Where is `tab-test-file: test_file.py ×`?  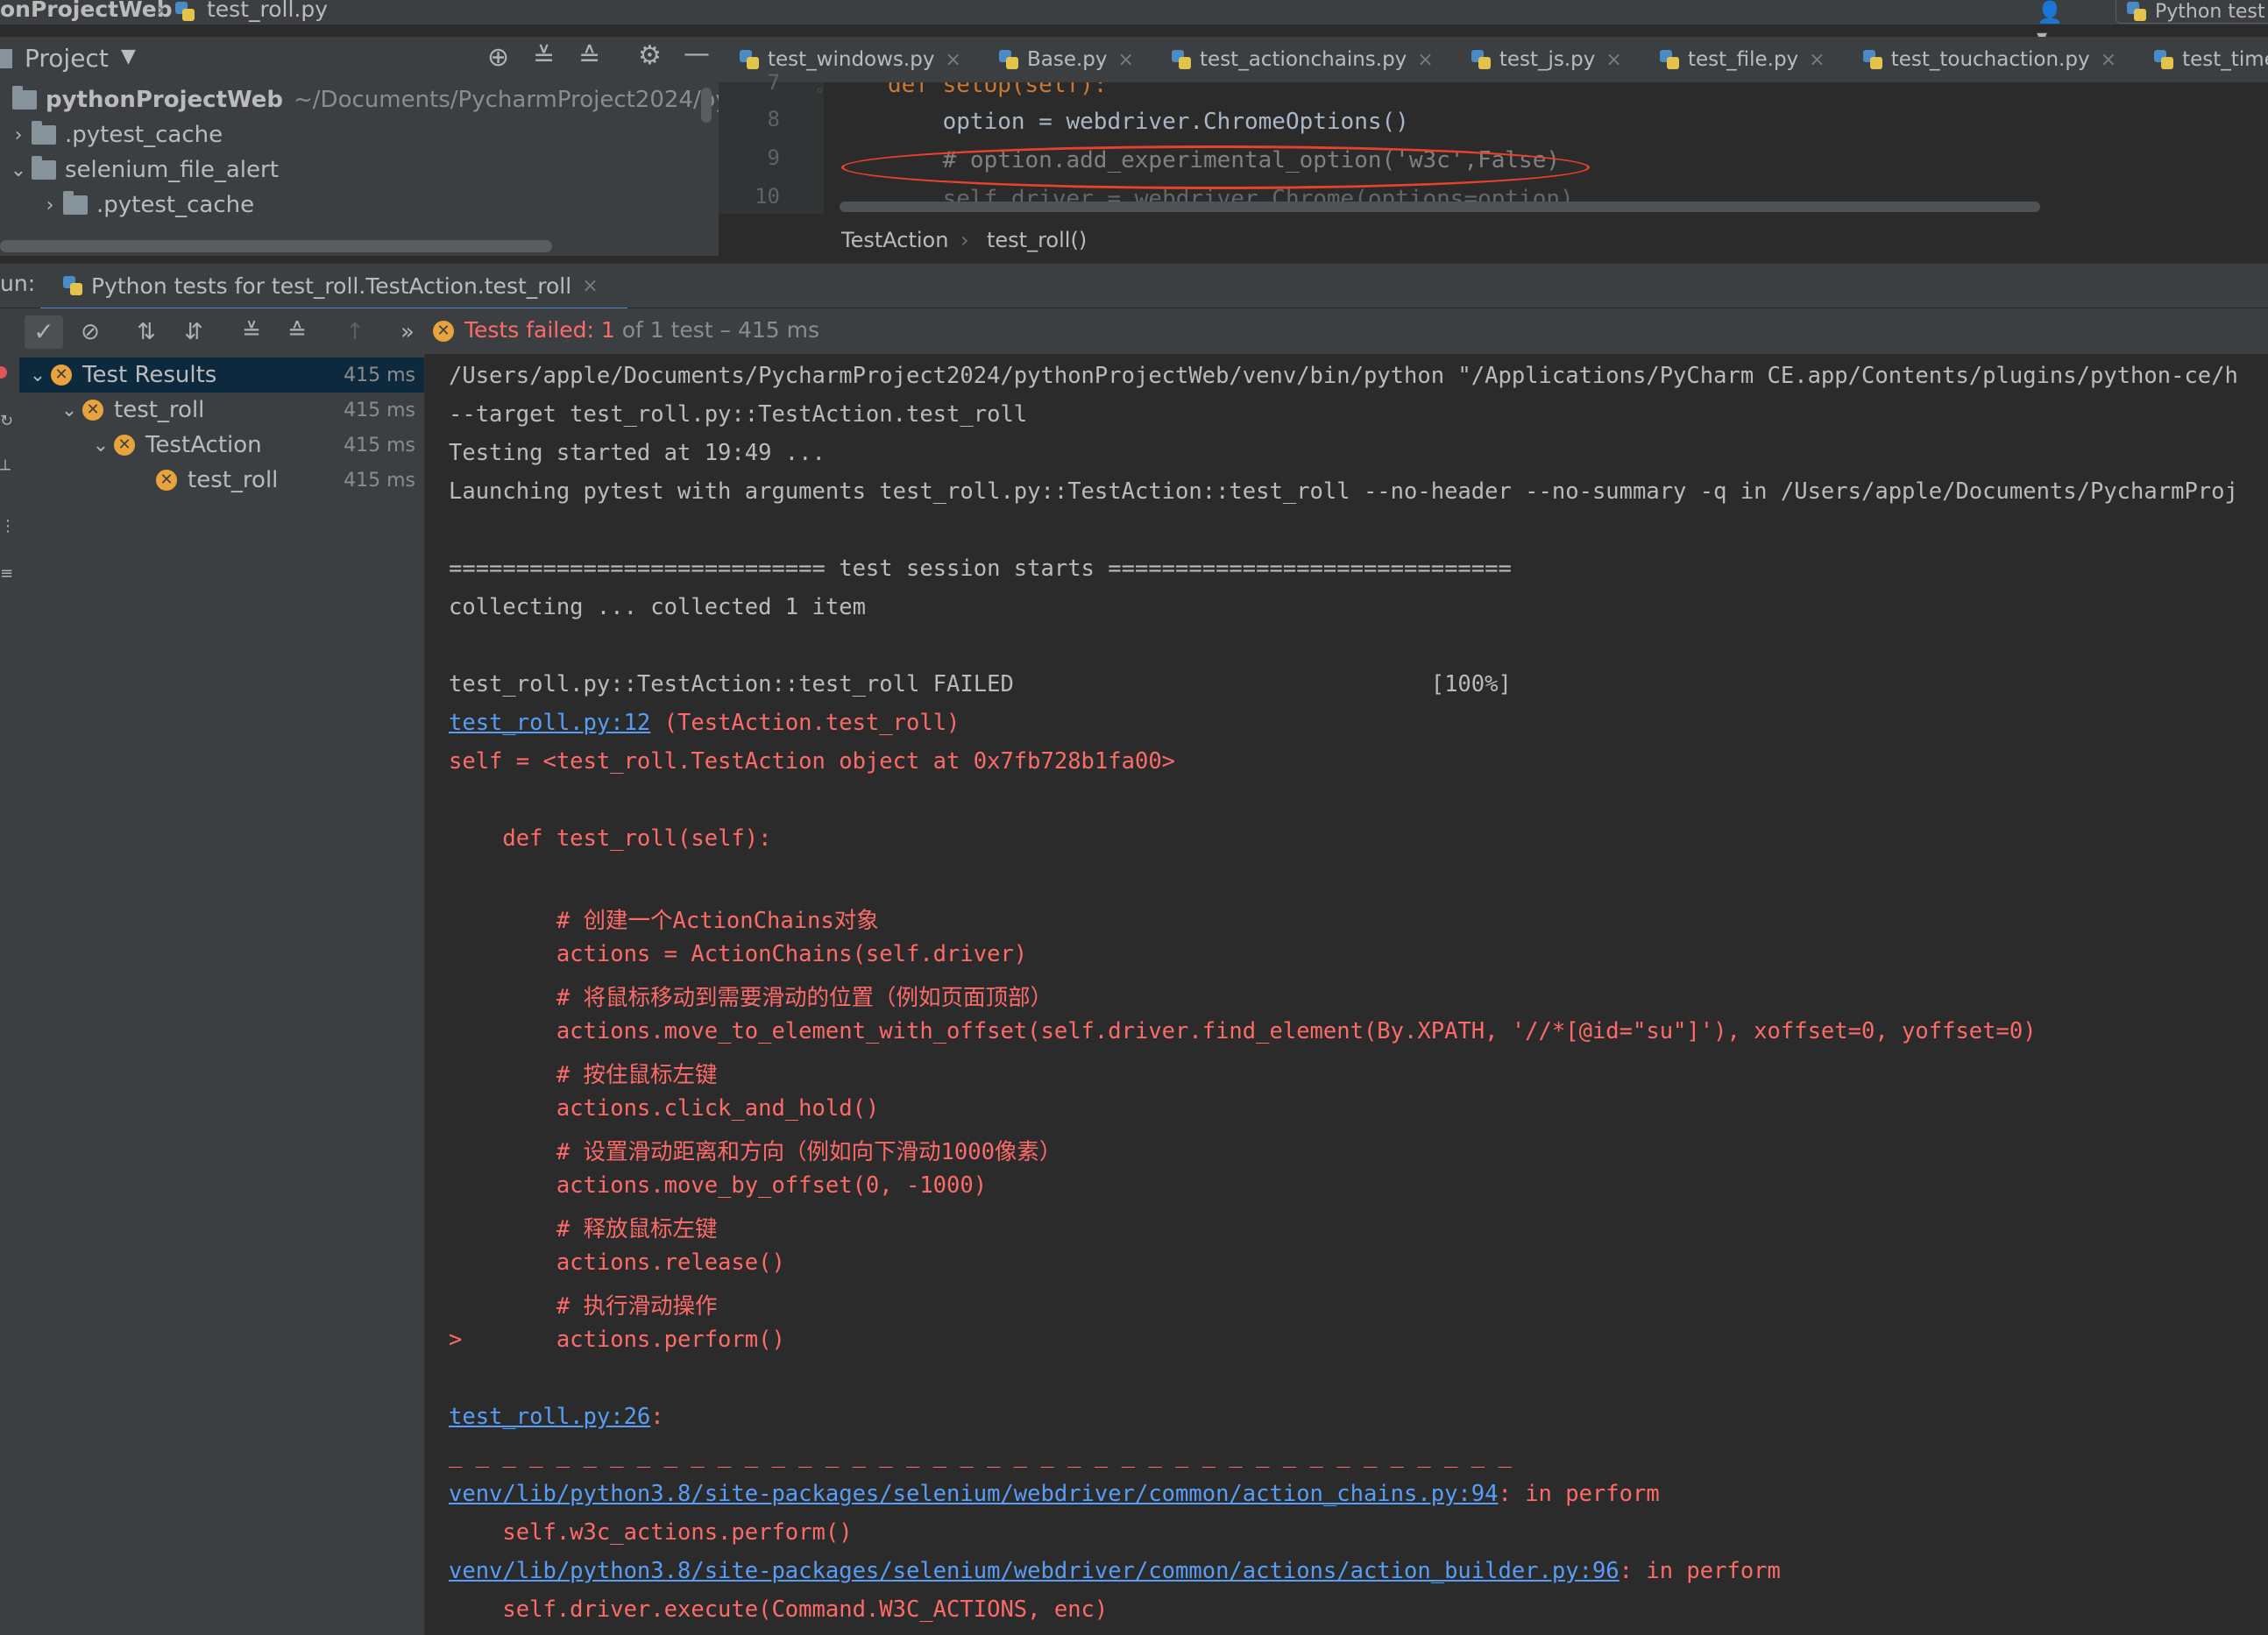 tab-test-file: test_file.py × is located at coordinates (1738, 59).